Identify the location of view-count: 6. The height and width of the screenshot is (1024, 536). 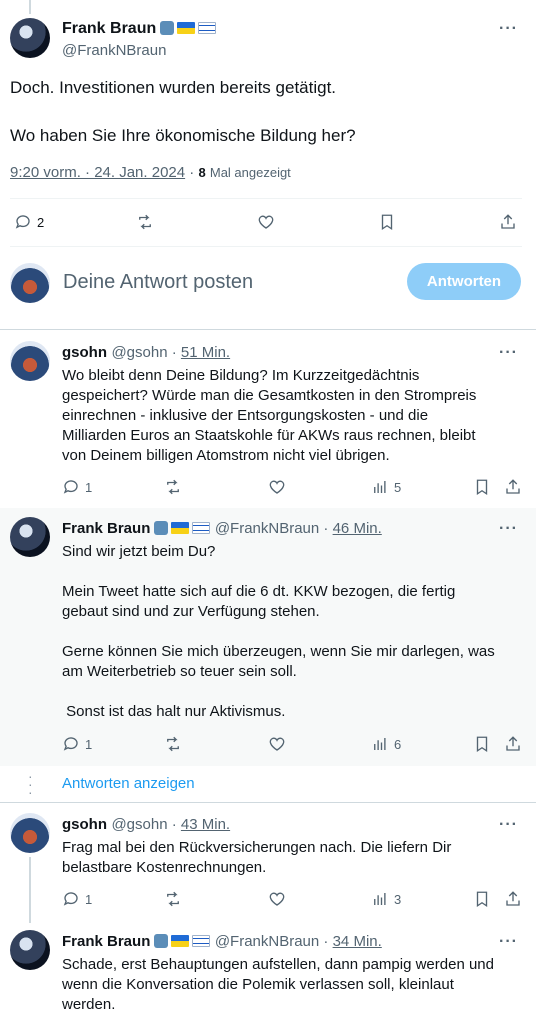
(398, 744).